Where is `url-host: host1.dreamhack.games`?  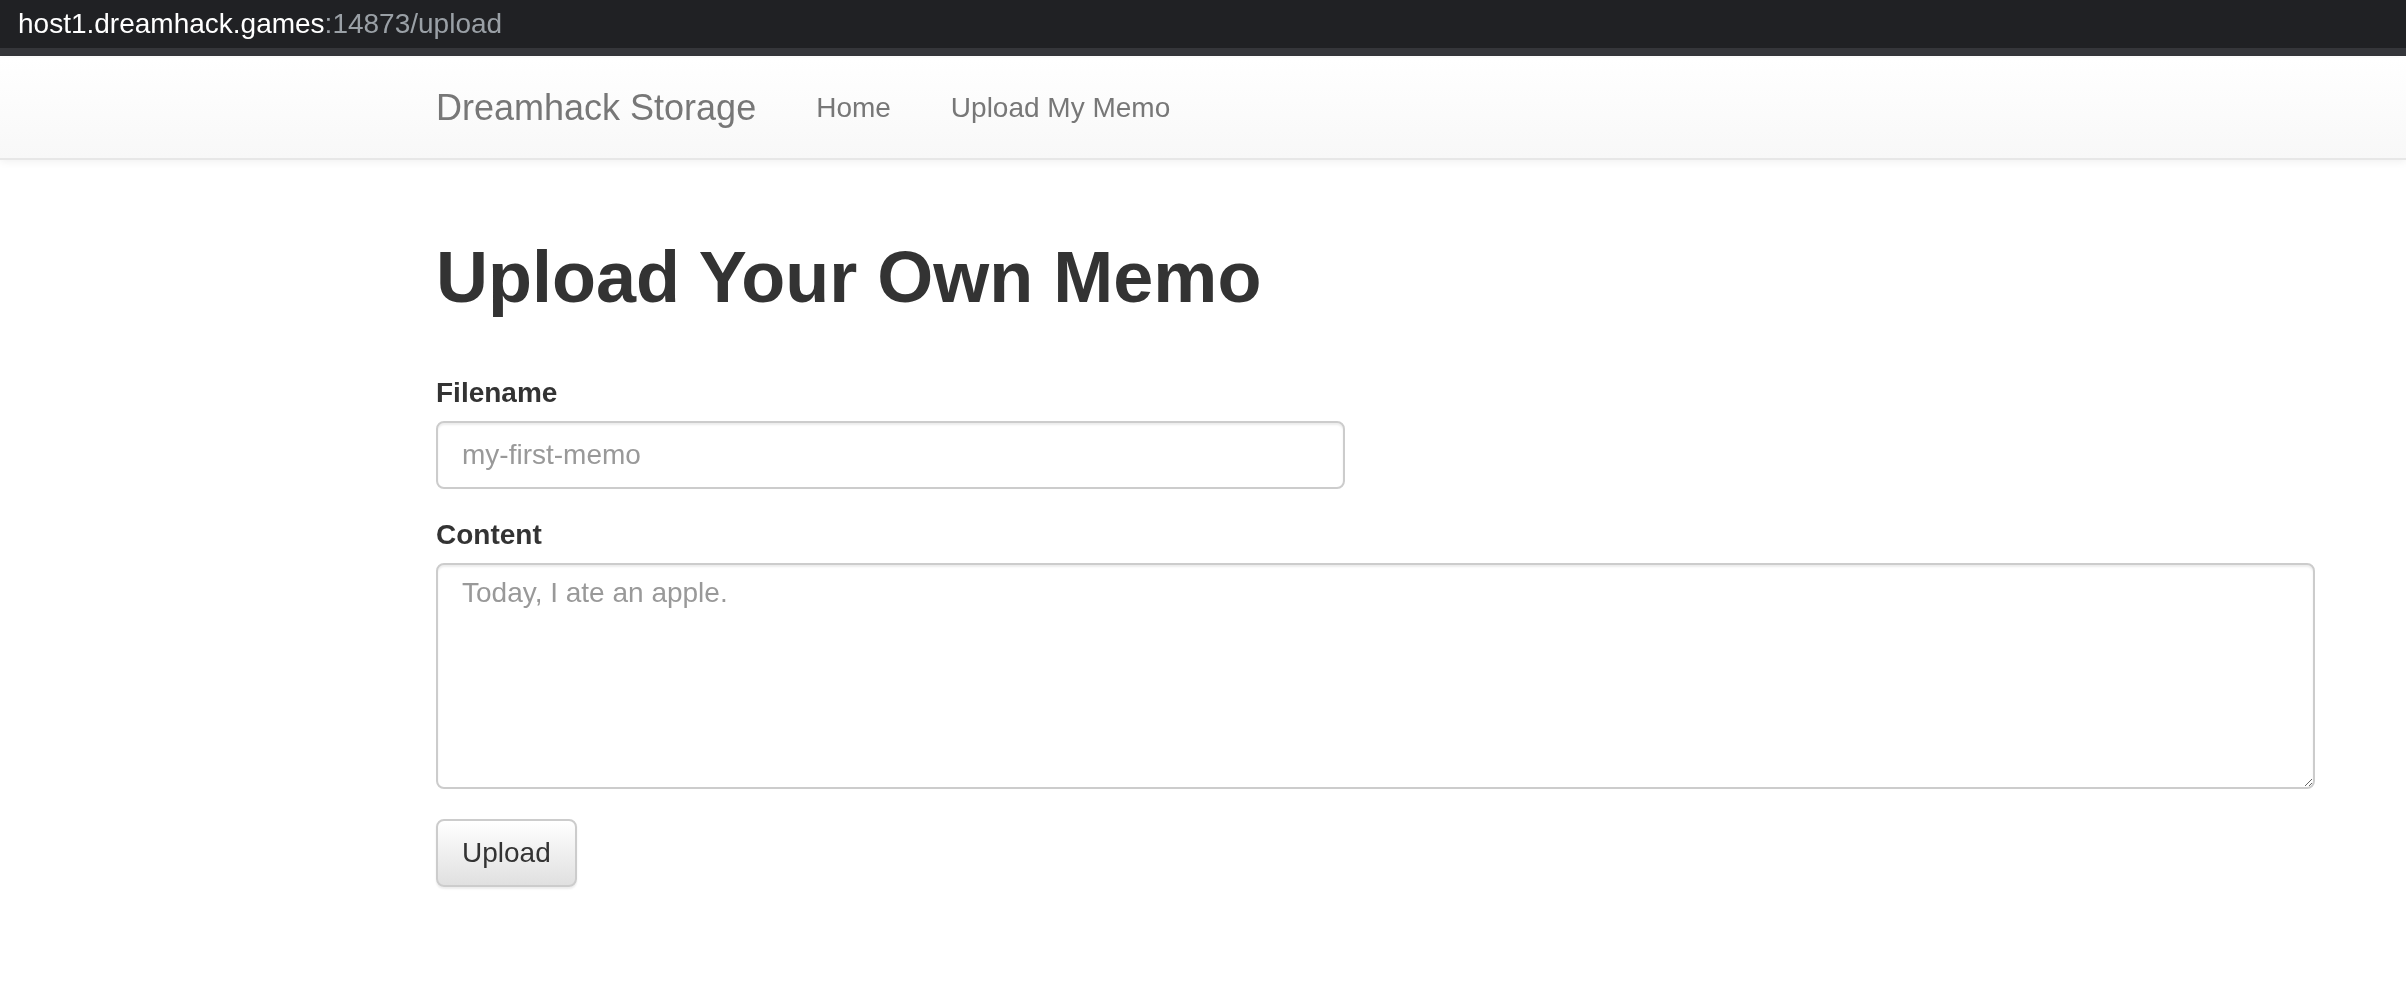
url-host: host1.dreamhack.games is located at coordinates (171, 24).